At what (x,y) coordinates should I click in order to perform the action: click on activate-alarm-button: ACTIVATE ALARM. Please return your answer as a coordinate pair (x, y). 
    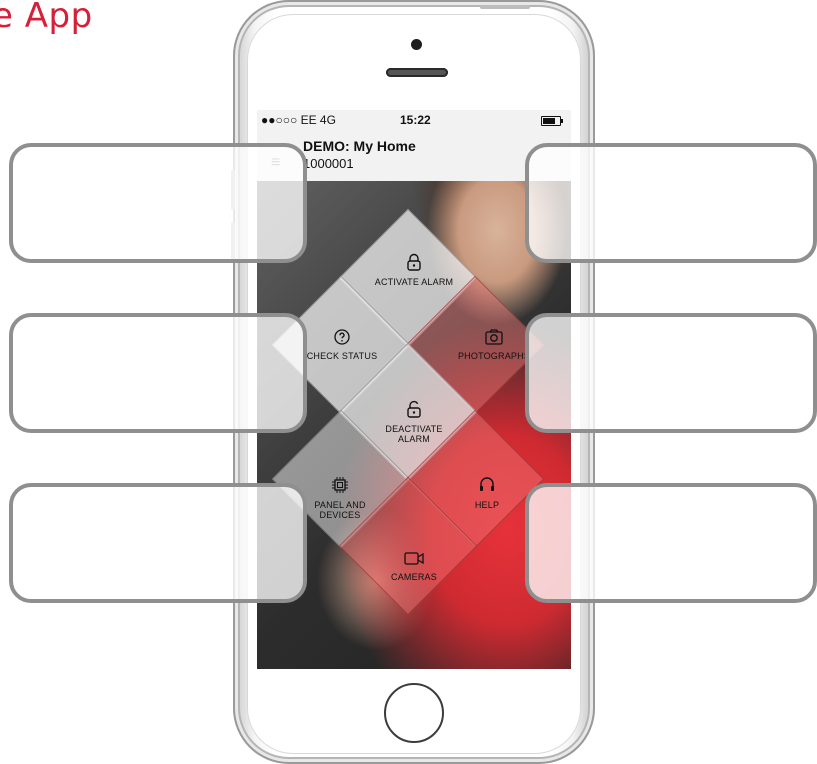
    Looking at the image, I should click on (414, 270).